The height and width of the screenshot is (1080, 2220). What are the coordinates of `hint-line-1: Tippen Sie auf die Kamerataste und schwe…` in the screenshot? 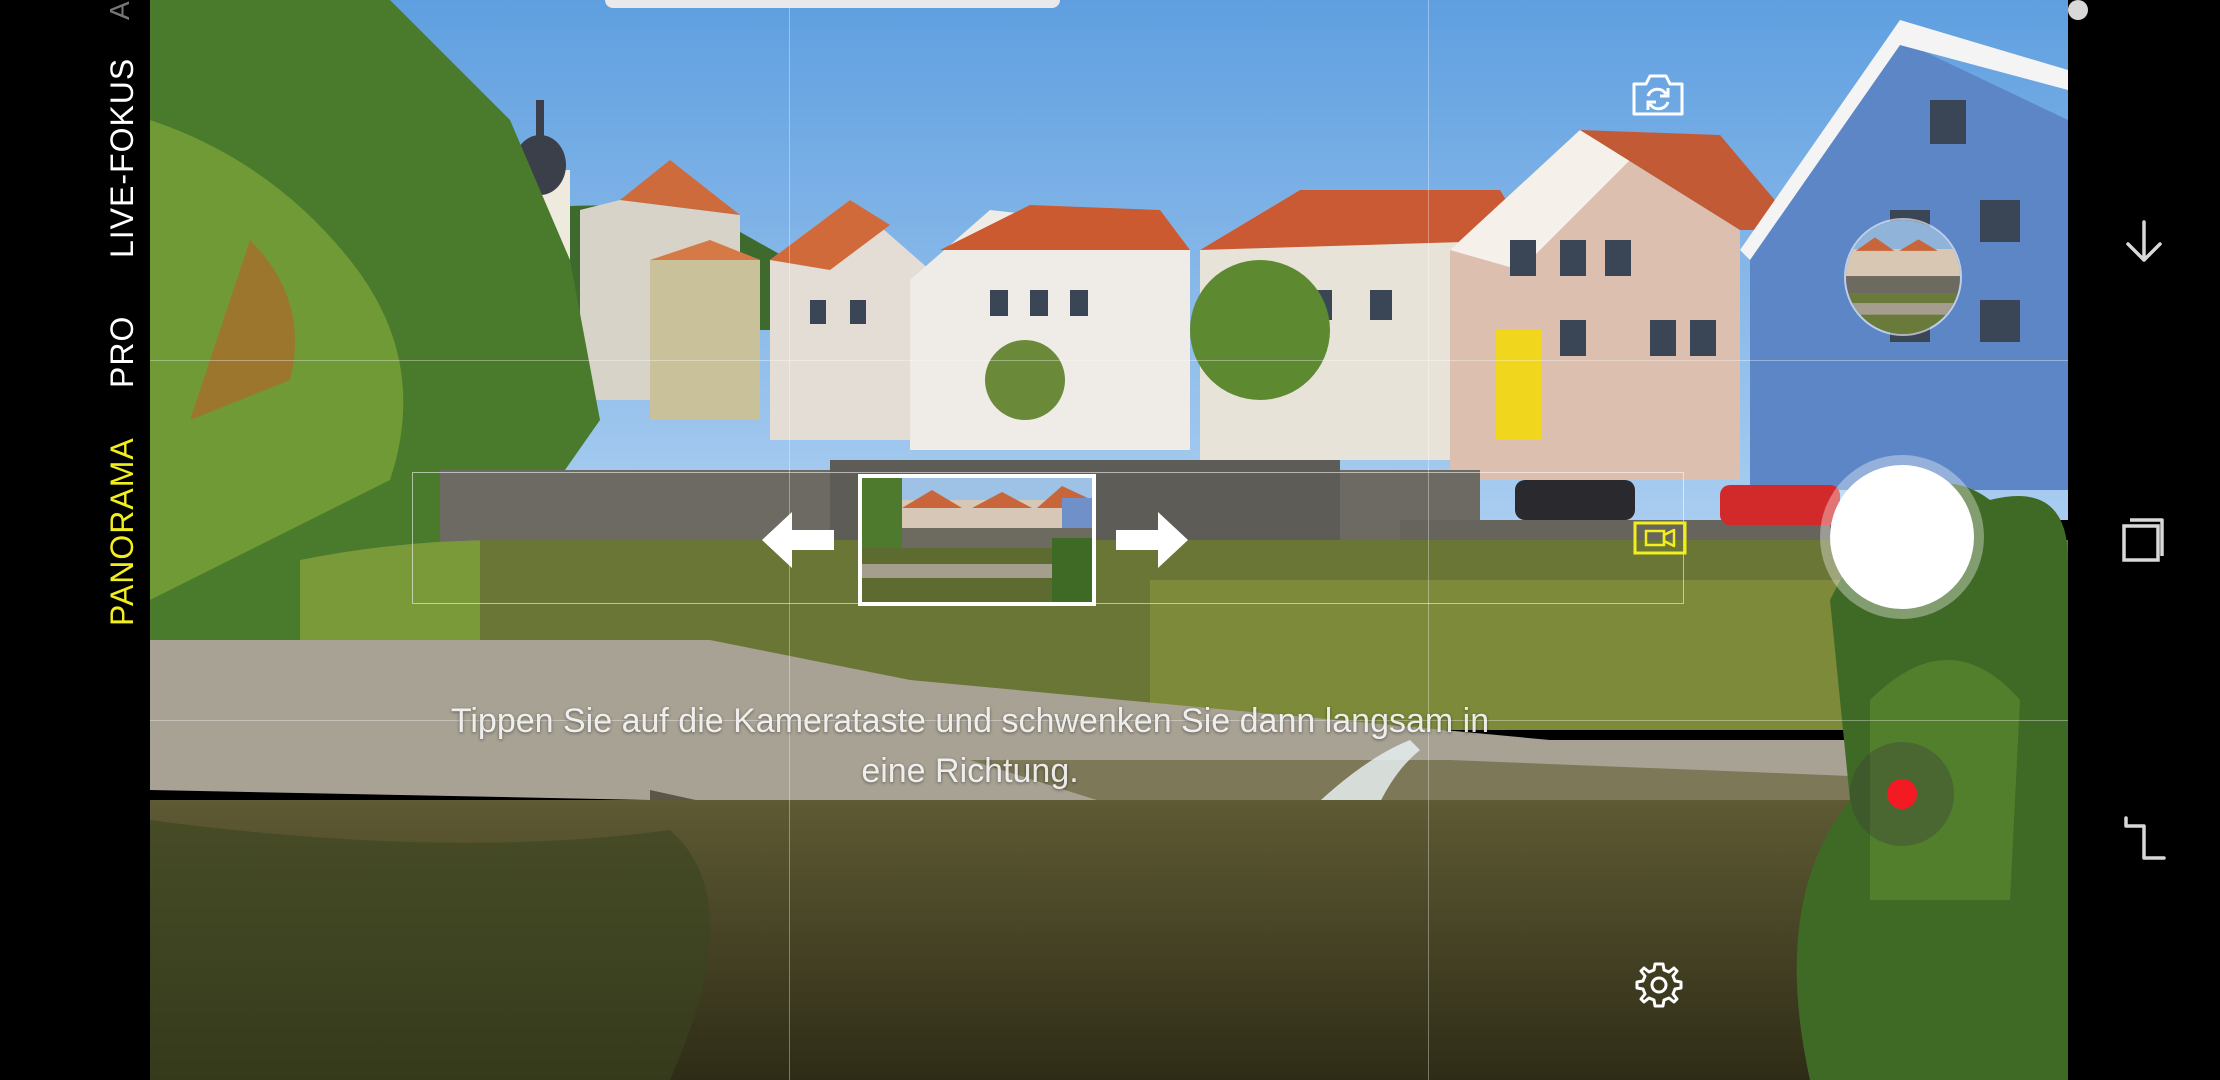 It's located at (970, 721).